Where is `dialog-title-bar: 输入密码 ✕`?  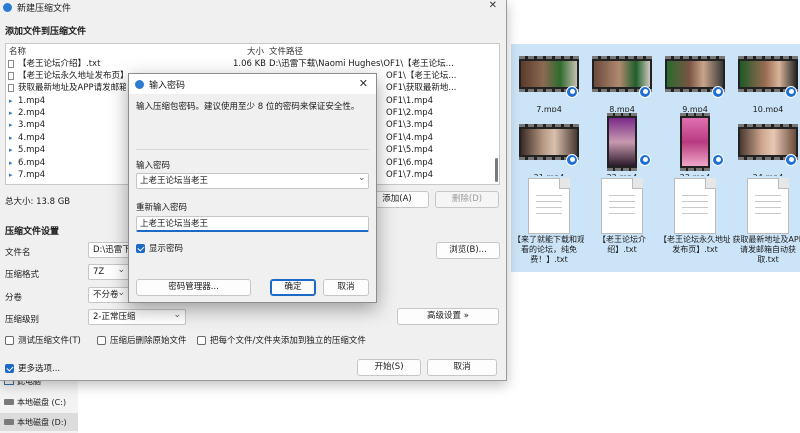 dialog-title-bar: 输入密码 ✕ is located at coordinates (252, 84).